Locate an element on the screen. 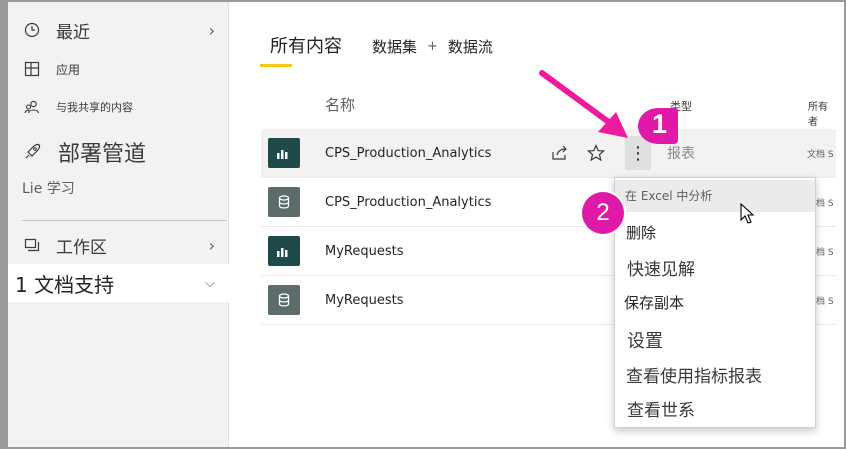  apps-icon is located at coordinates (32, 69).